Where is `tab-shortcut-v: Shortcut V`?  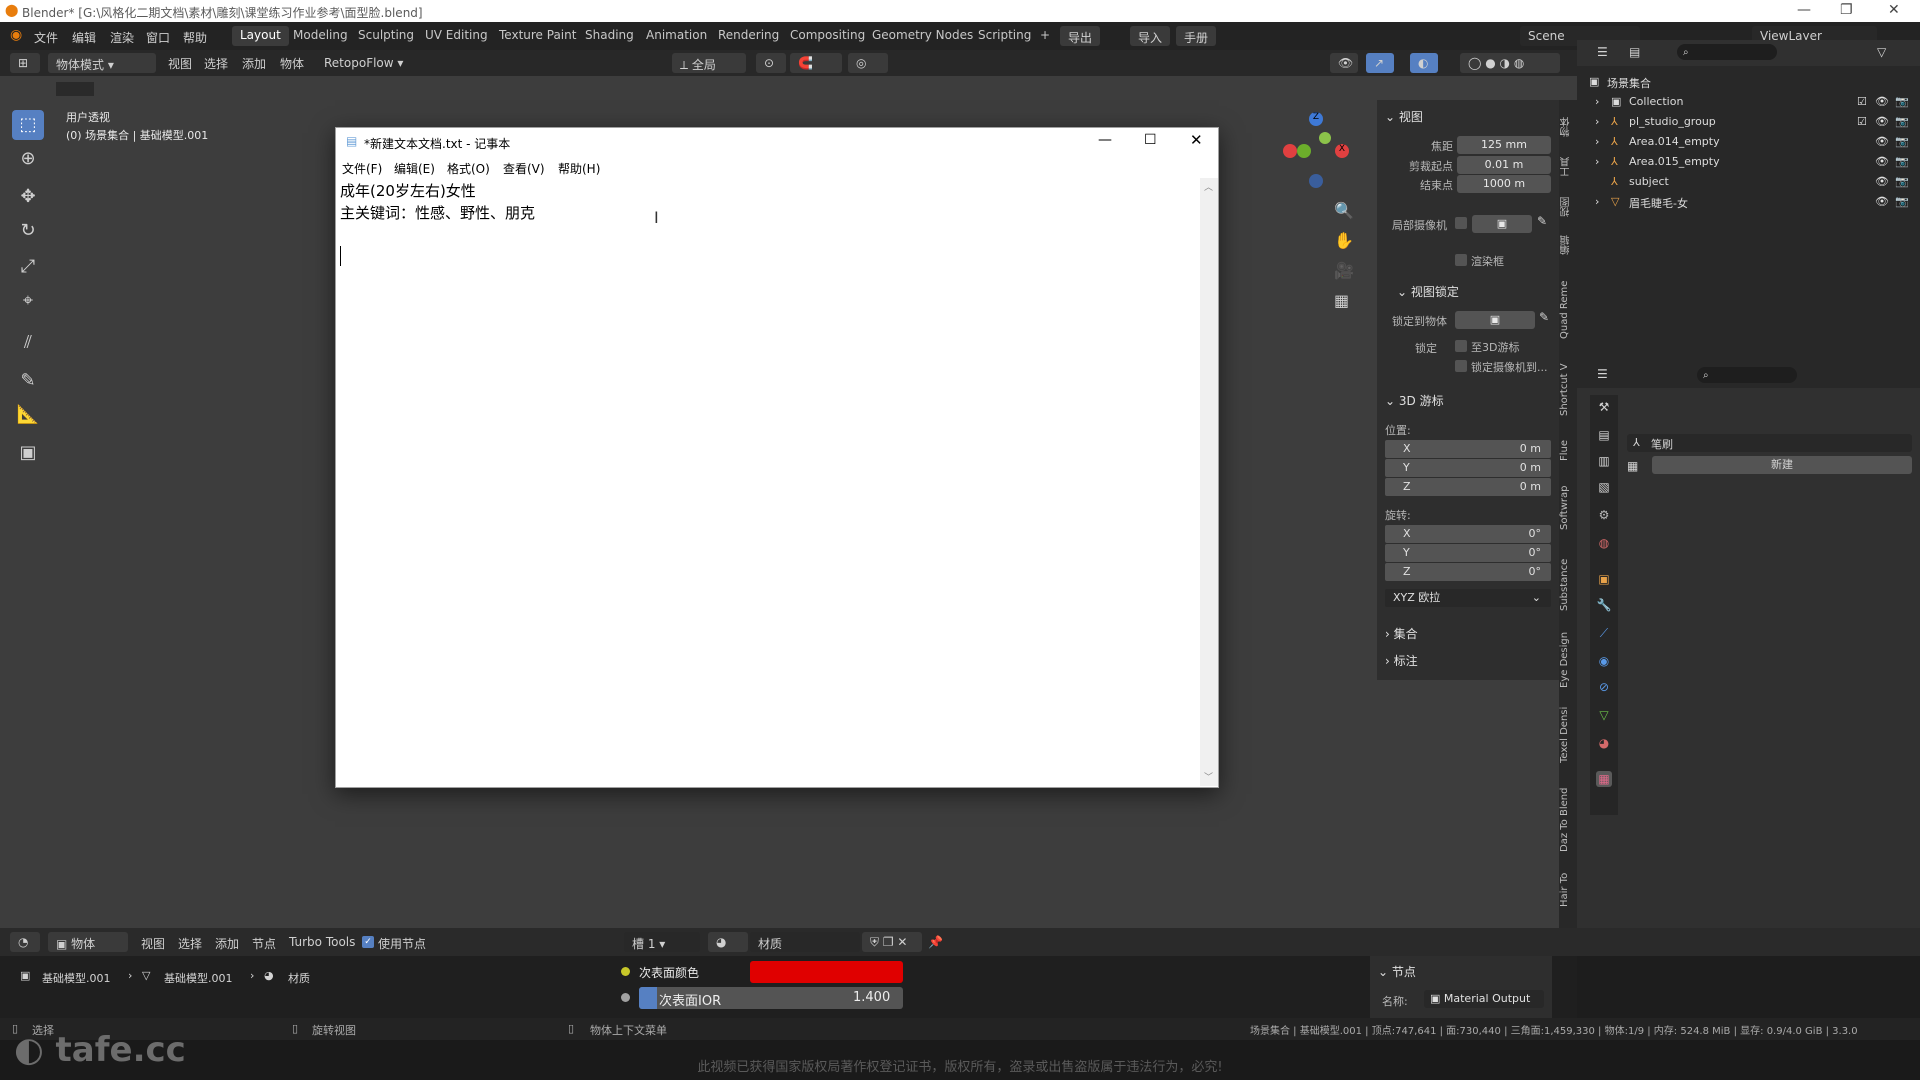 tab-shortcut-v: Shortcut V is located at coordinates (1568, 390).